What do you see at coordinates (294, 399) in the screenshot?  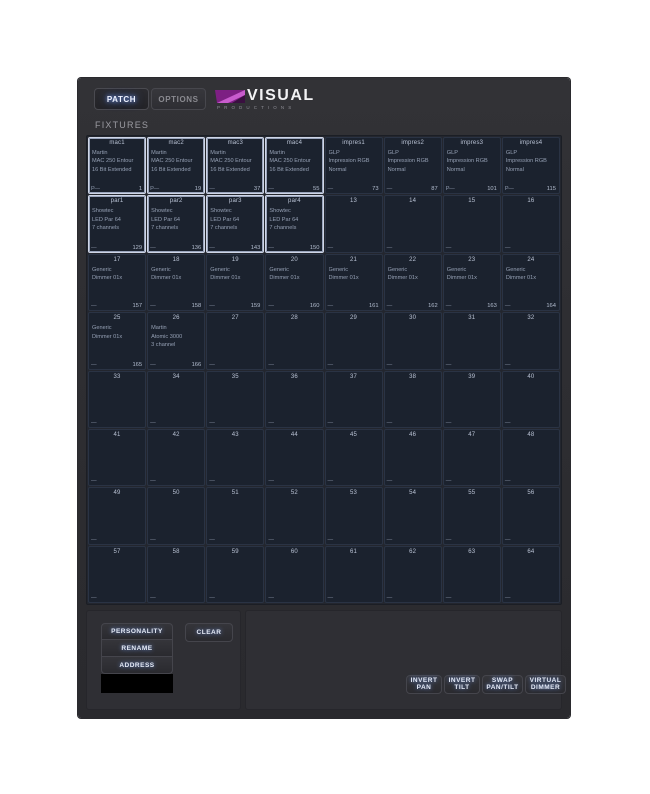 I see `fixture-cell: 36 —` at bounding box center [294, 399].